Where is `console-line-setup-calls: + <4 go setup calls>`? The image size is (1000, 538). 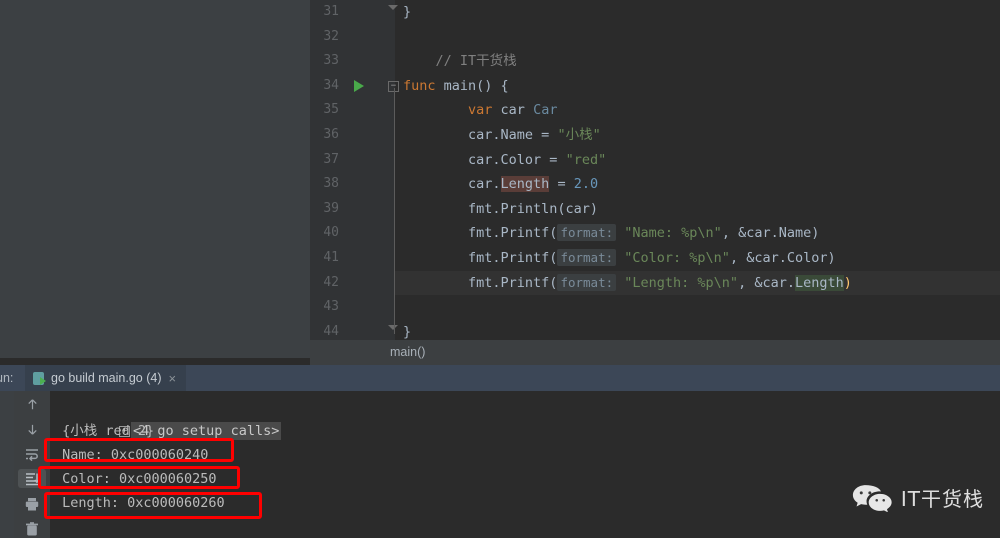
console-line-setup-calls: + <4 go setup calls> is located at coordinates (527, 417).